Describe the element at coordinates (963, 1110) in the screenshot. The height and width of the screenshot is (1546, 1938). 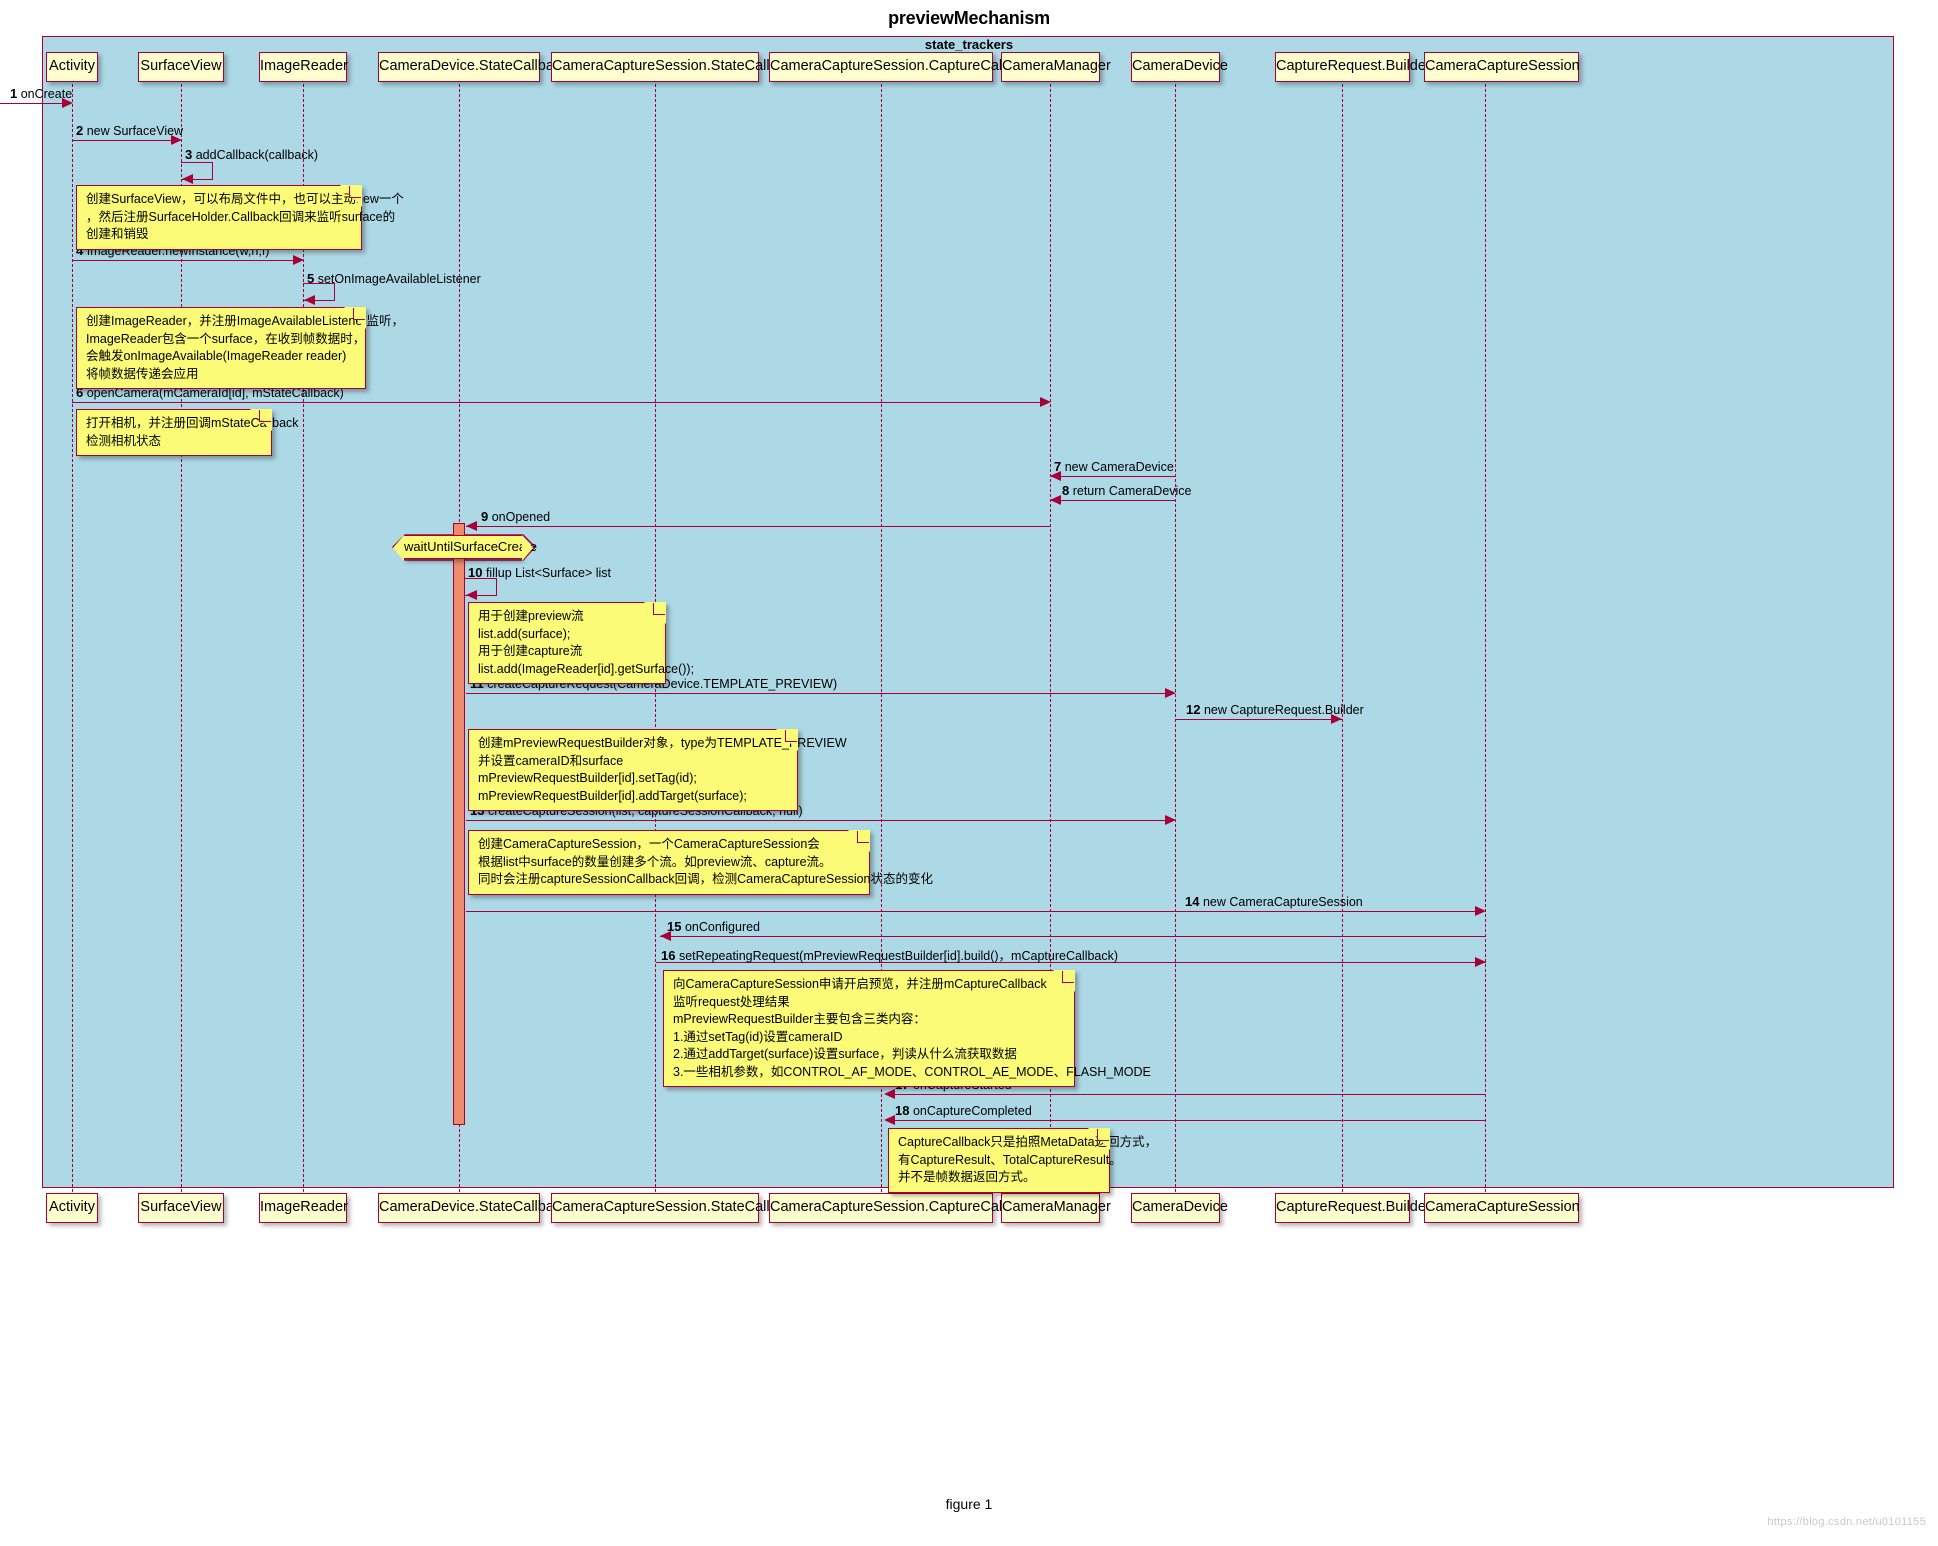
I see `message-18-label: 18 onCaptureCompleted` at that location.